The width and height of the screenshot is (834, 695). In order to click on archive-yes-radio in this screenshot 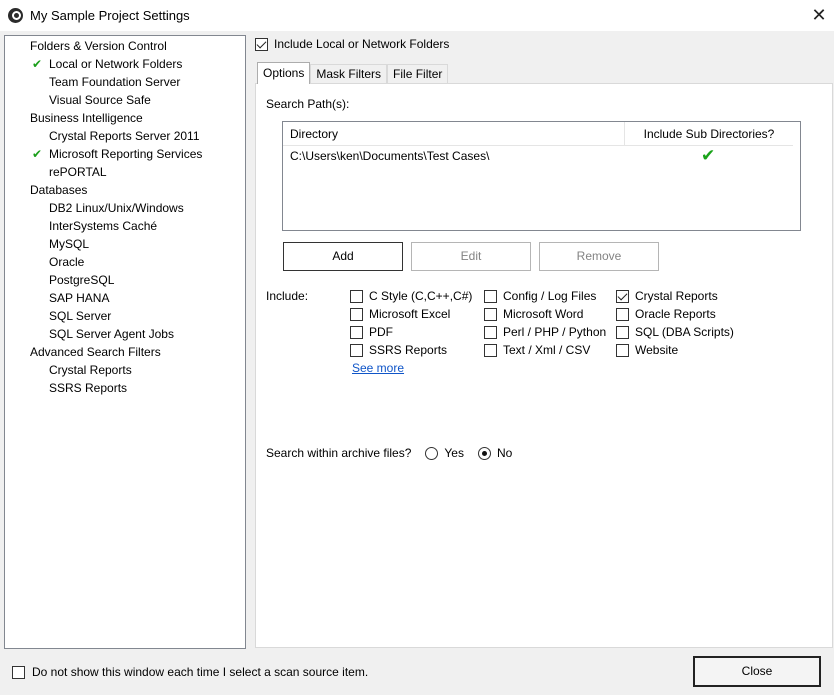, I will do `click(432, 453)`.